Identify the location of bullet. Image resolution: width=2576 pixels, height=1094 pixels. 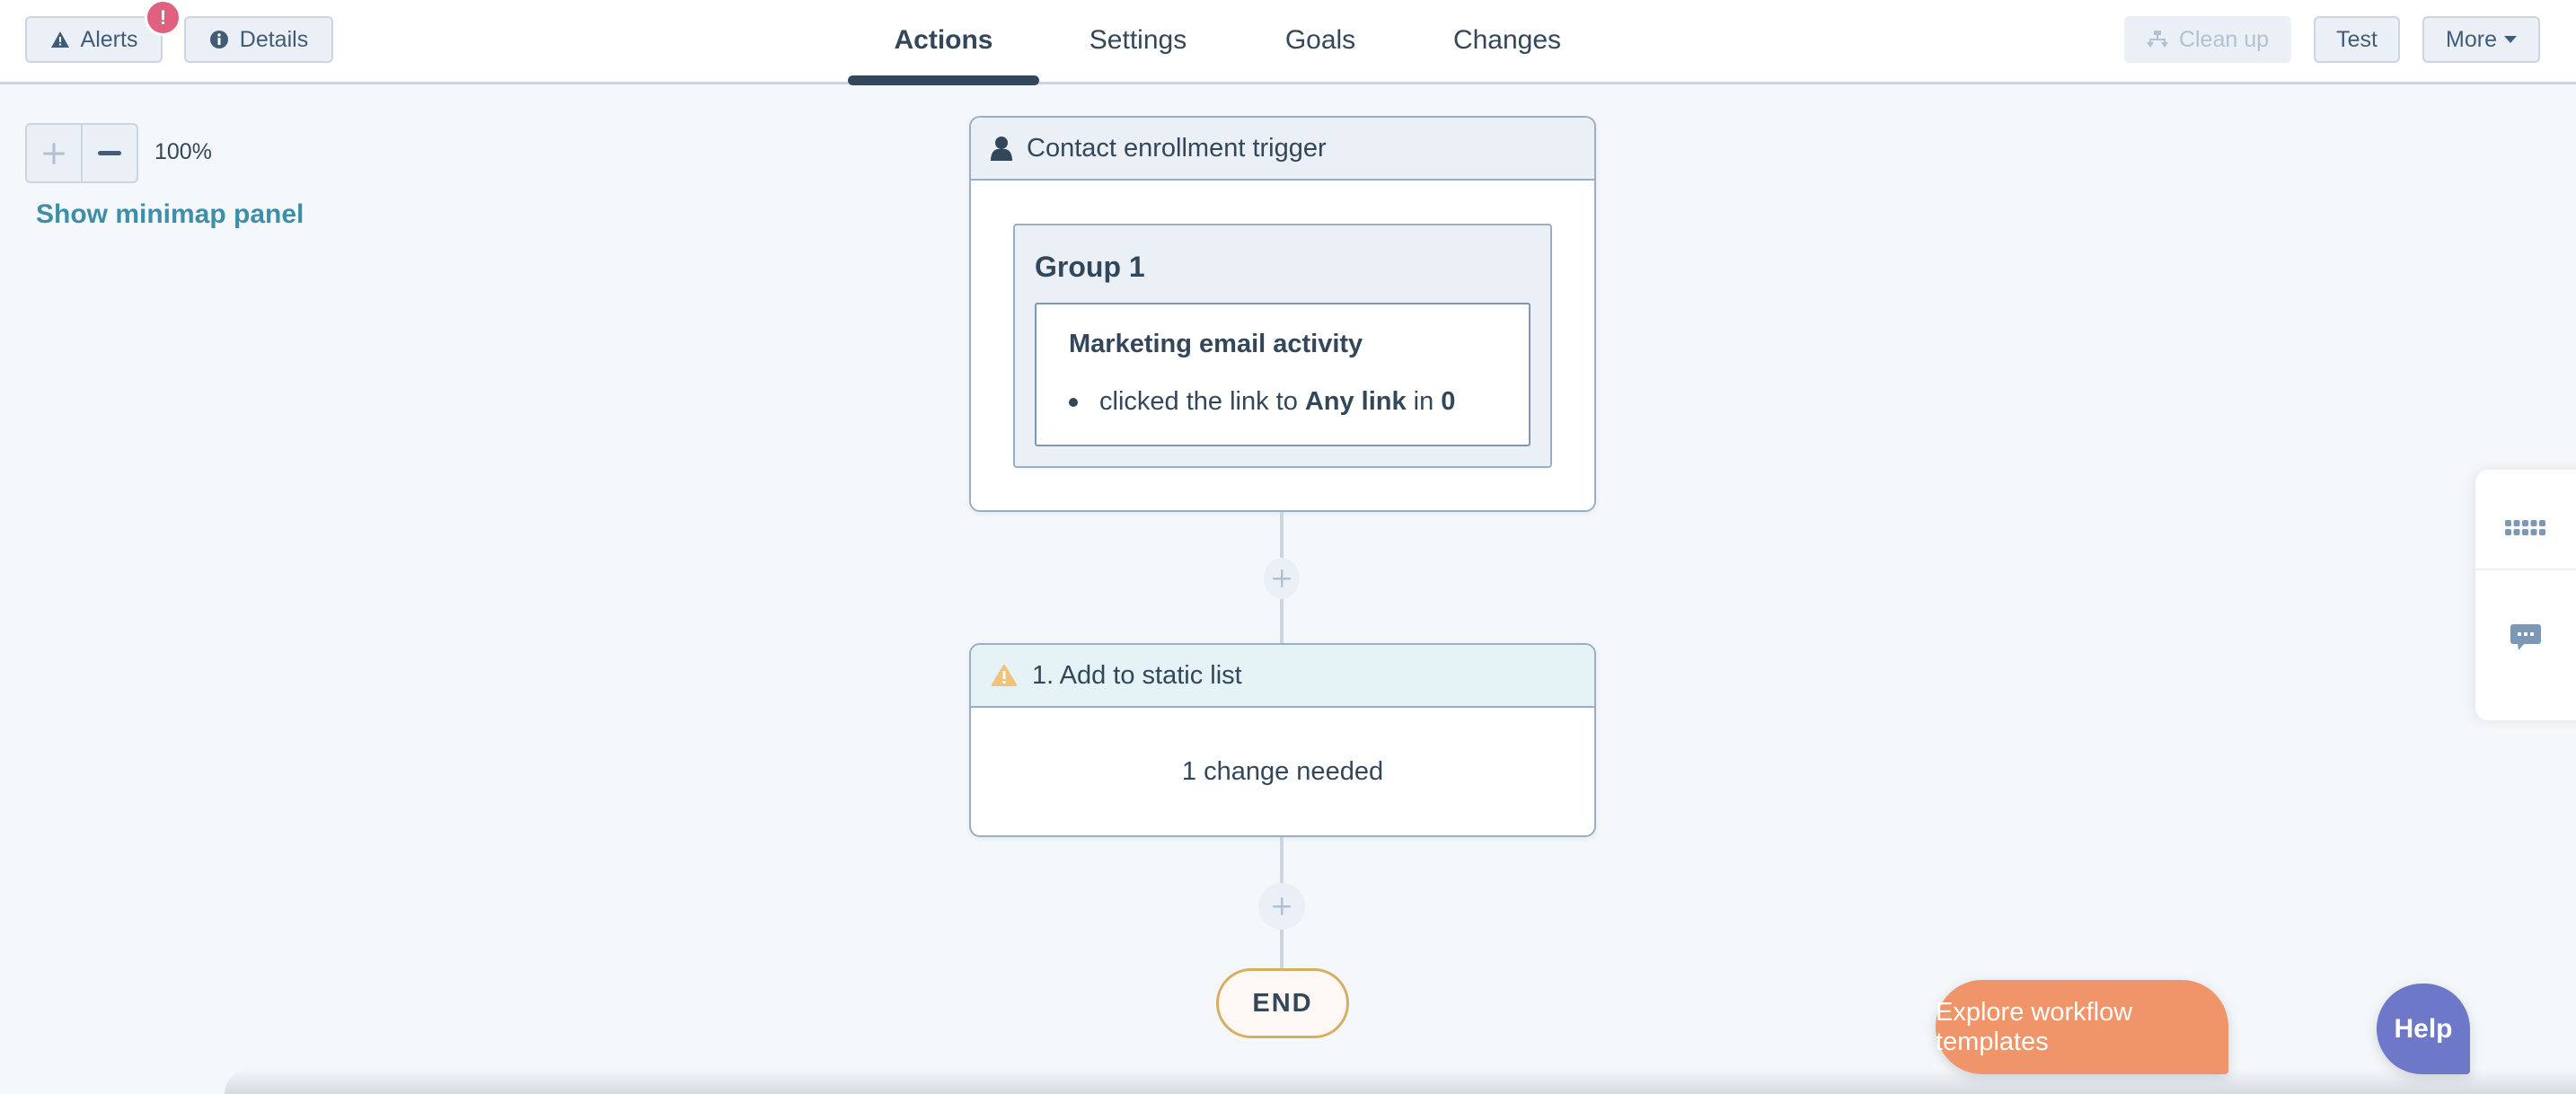
(1073, 402).